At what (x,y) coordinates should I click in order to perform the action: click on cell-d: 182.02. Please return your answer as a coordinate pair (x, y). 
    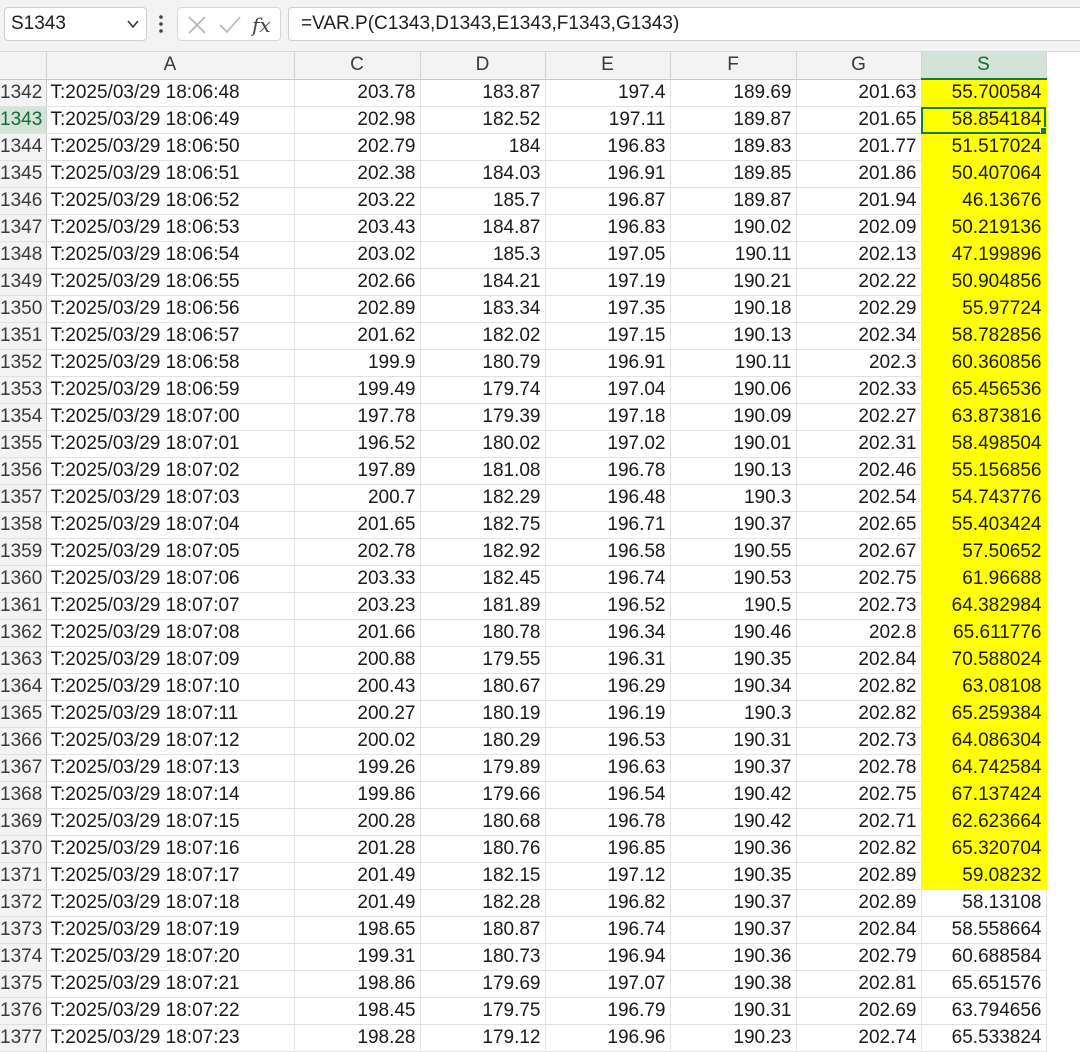
    Looking at the image, I should click on (483, 336).